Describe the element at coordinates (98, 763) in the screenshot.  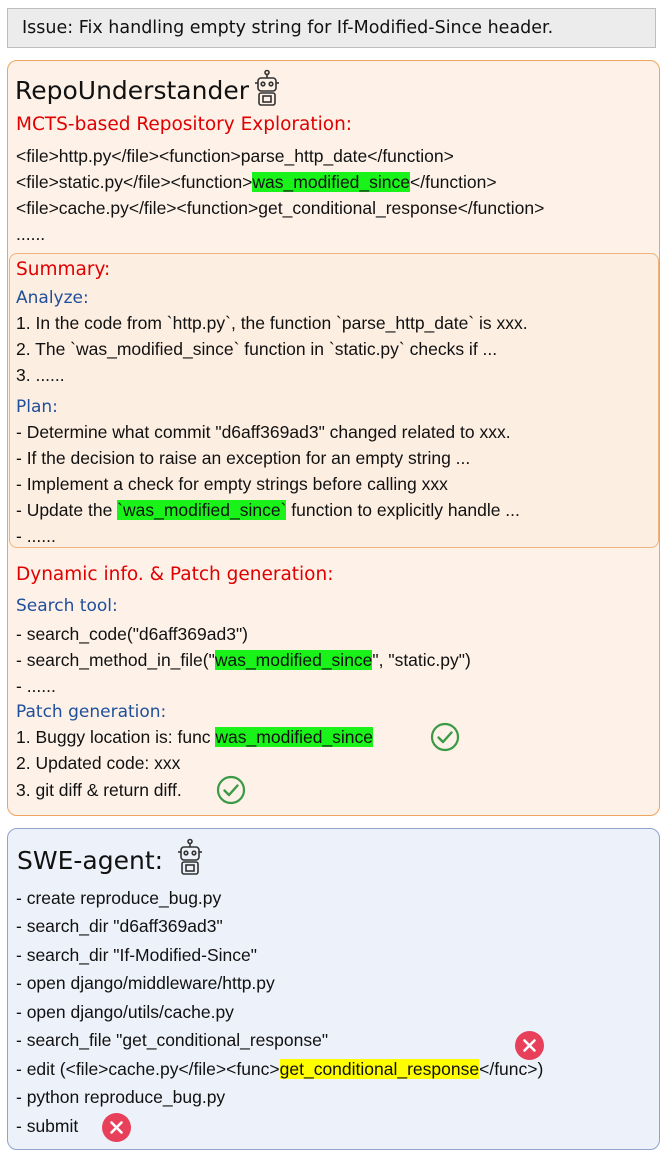
I see `patch-line: 2. Updated code: xxx` at that location.